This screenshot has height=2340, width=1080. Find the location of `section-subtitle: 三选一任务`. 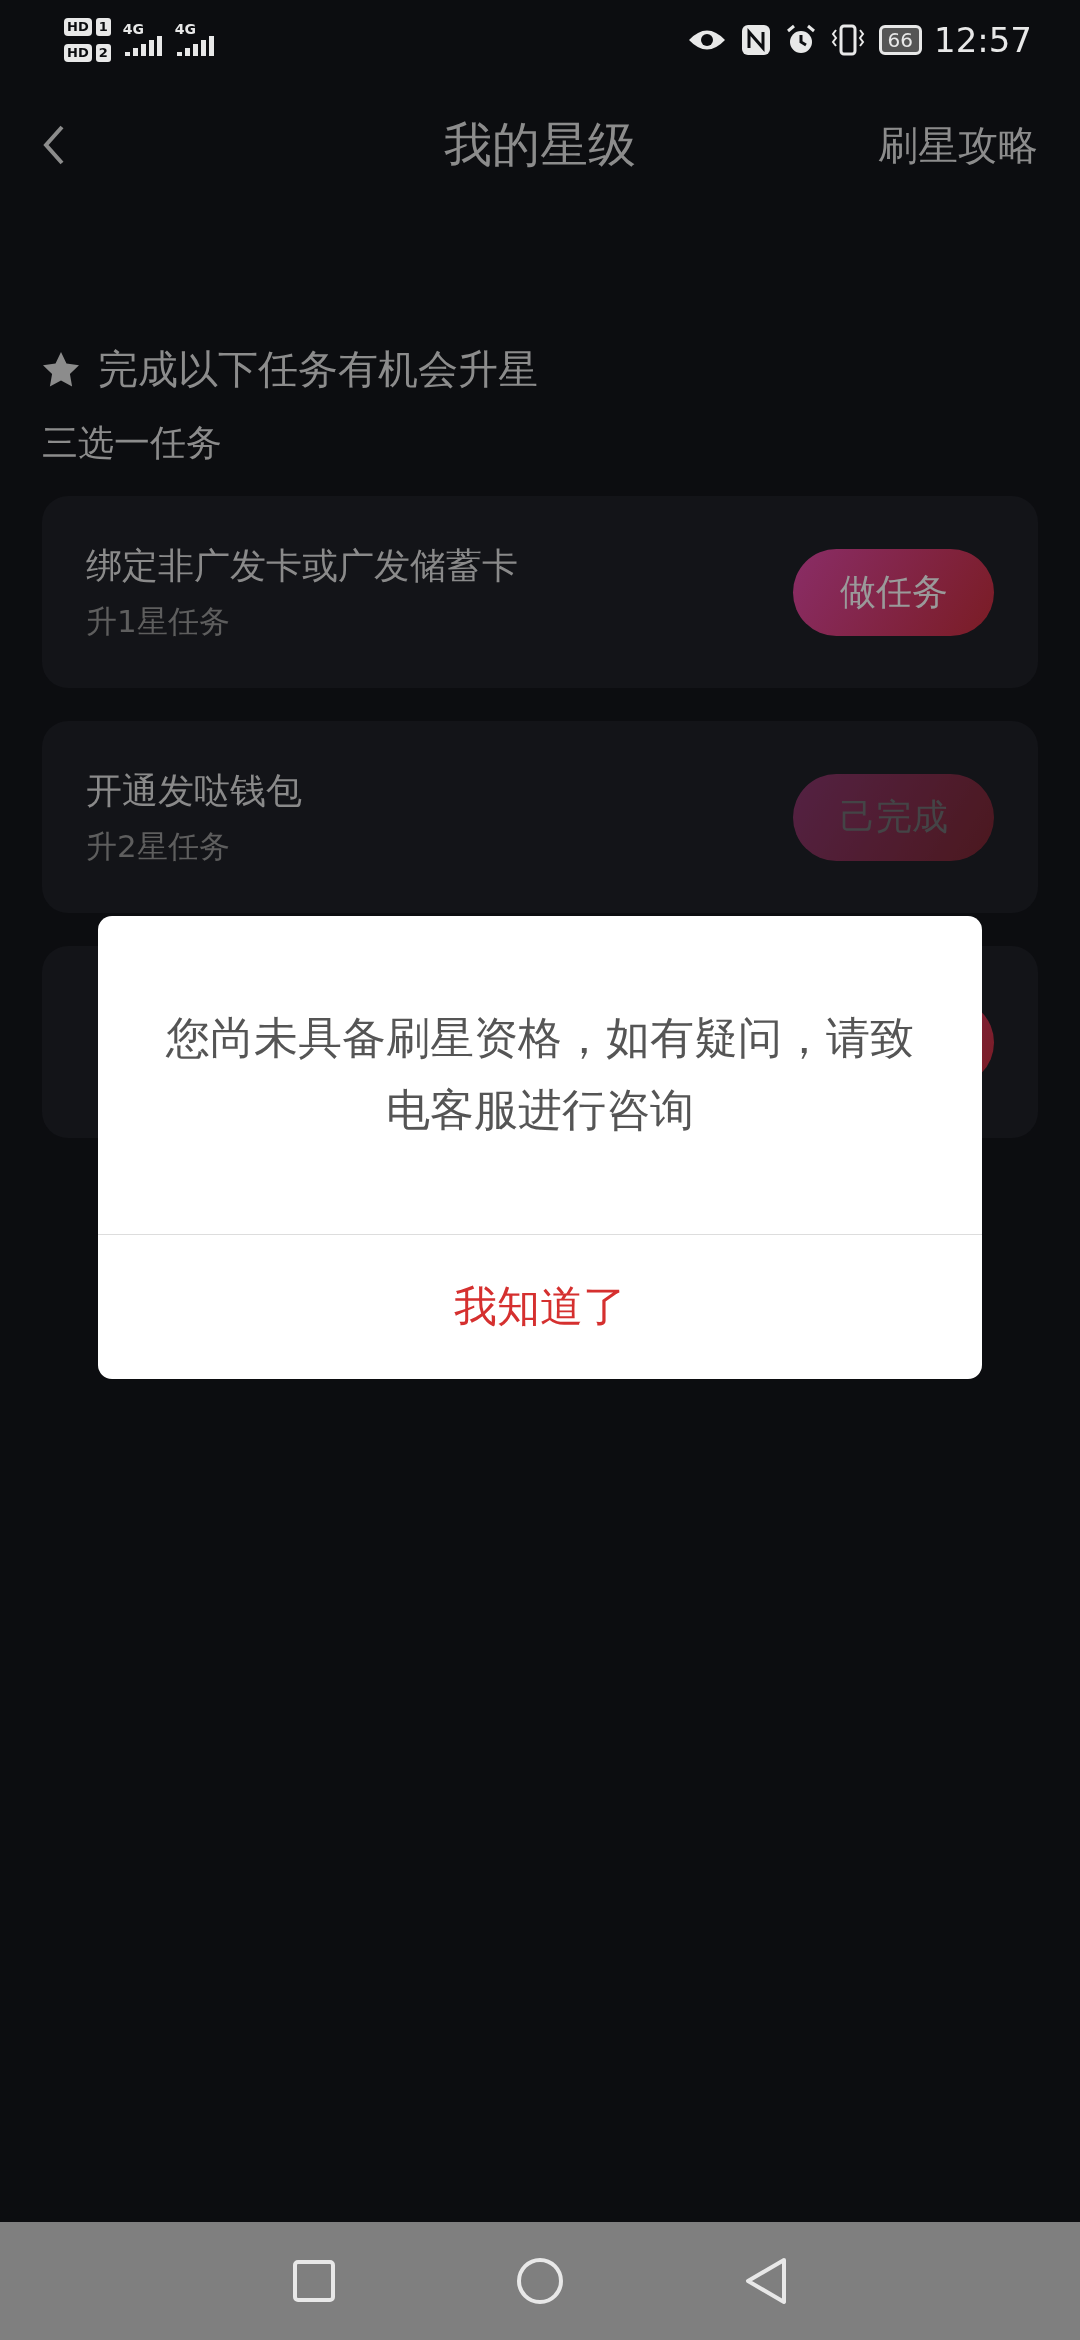

section-subtitle: 三选一任务 is located at coordinates (132, 443).